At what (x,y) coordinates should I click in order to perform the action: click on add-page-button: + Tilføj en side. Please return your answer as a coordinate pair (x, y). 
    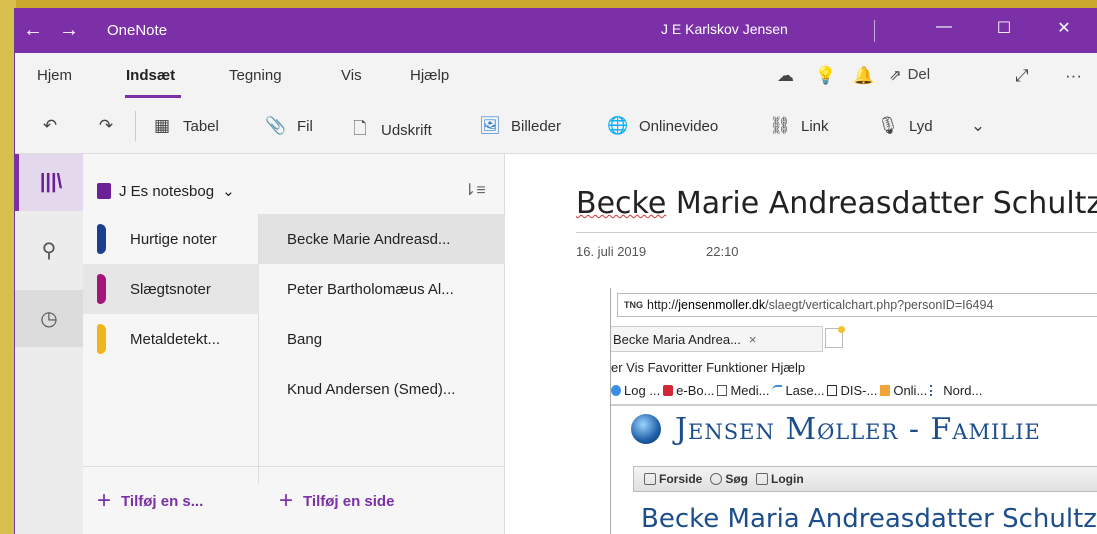
    Looking at the image, I should click on (336, 501).